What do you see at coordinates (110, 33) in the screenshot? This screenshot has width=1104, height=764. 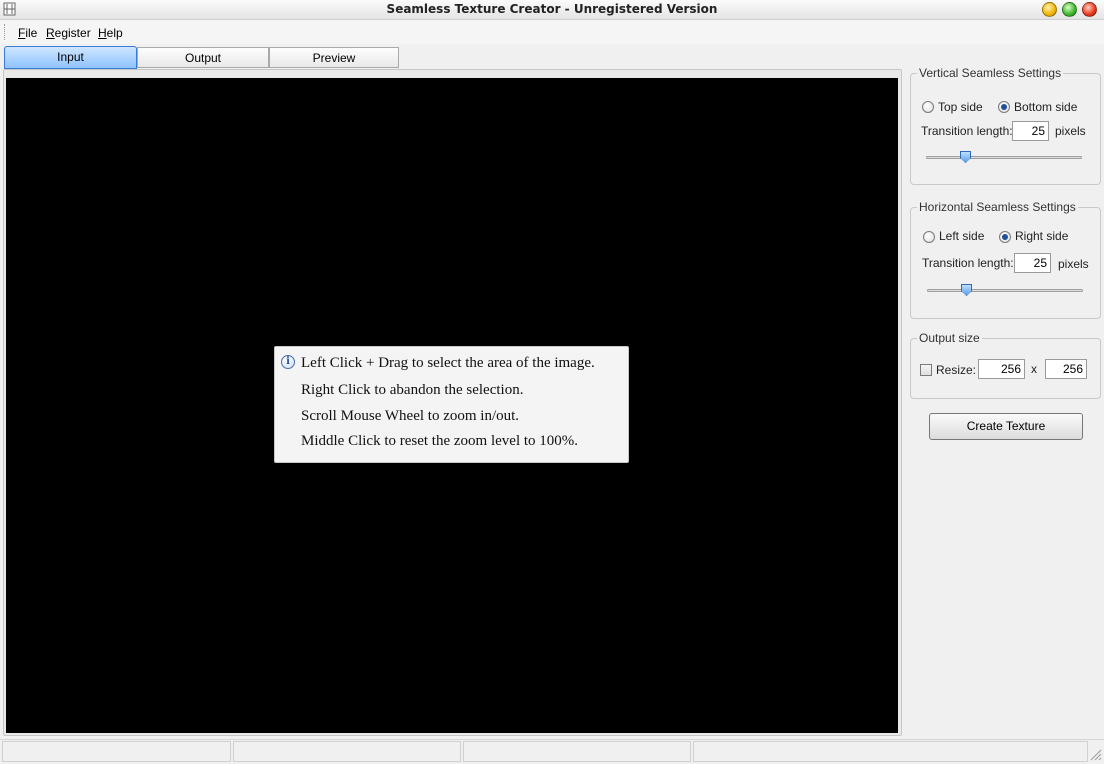 I see `menu-help: Help` at bounding box center [110, 33].